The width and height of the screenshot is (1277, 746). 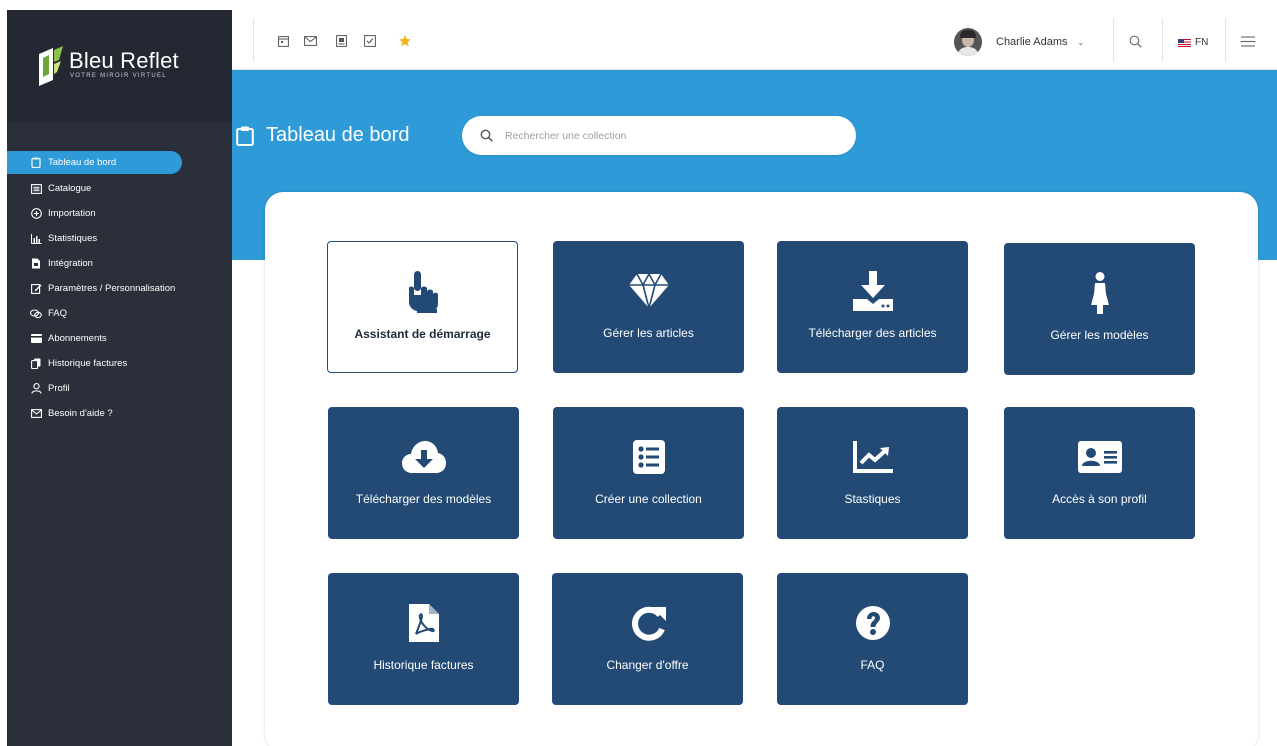 I want to click on calendar-icon, so click(x=283, y=41).